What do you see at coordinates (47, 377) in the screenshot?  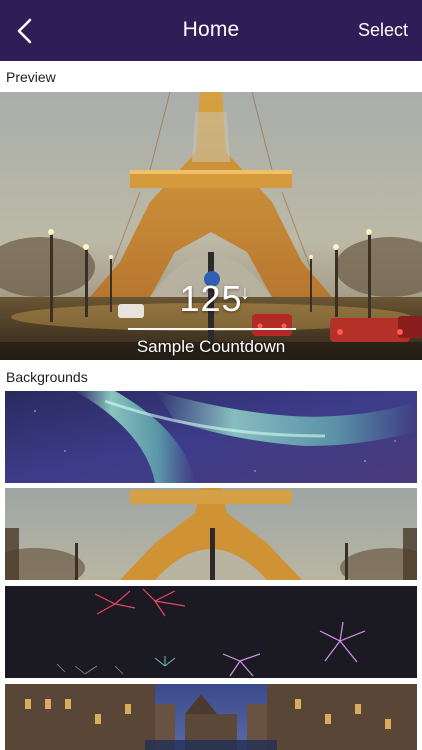 I see `backgrounds-section-label: Backgrounds` at bounding box center [47, 377].